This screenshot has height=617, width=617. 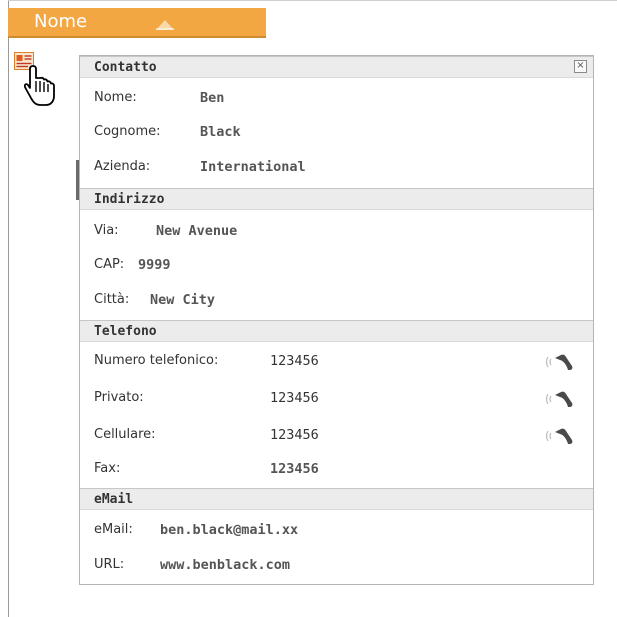 I want to click on field-value: New Avenue, so click(x=197, y=231).